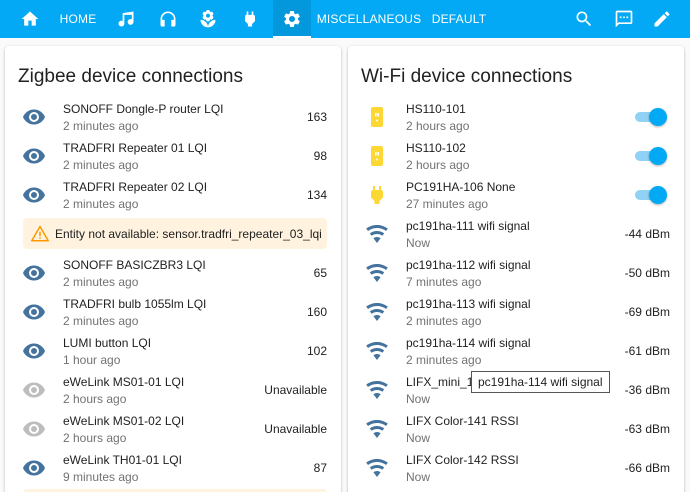  What do you see at coordinates (444, 282) in the screenshot?
I see `last-changed: 7 minutes ago` at bounding box center [444, 282].